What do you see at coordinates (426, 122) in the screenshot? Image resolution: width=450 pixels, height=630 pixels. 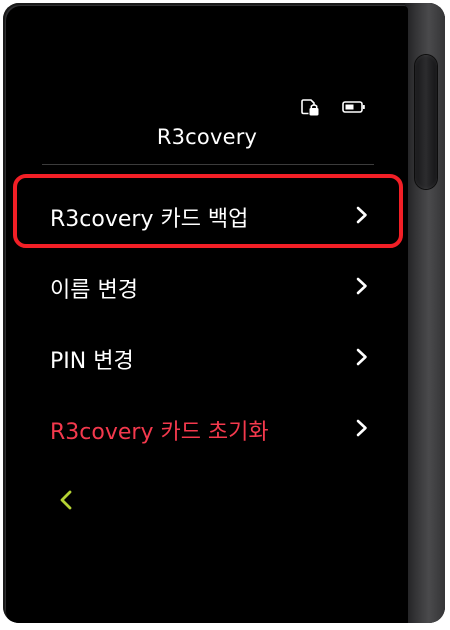 I see `device-side-button` at bounding box center [426, 122].